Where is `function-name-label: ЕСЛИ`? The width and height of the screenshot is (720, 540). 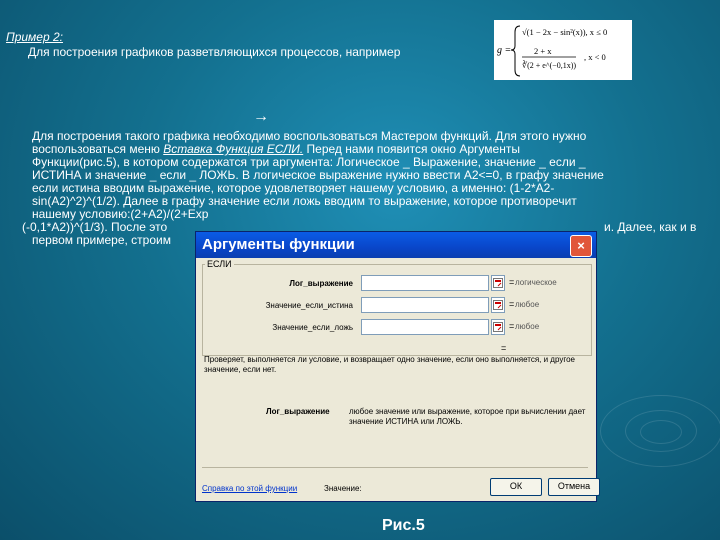 function-name-label: ЕСЛИ is located at coordinates (219, 264).